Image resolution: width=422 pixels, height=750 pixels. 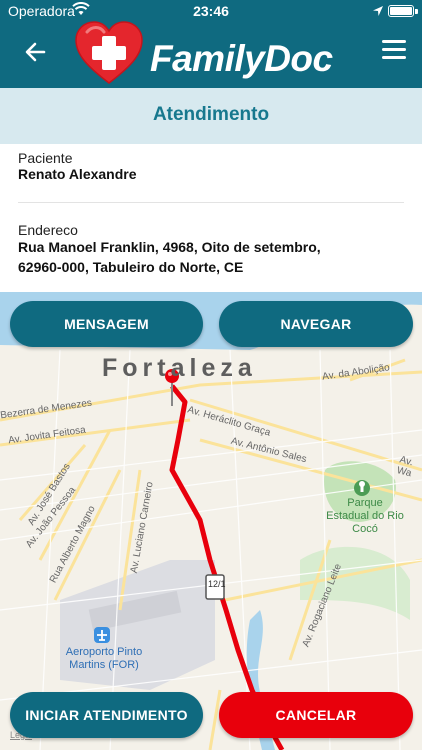 I want to click on page-title-band: Atendimento, so click(x=211, y=116).